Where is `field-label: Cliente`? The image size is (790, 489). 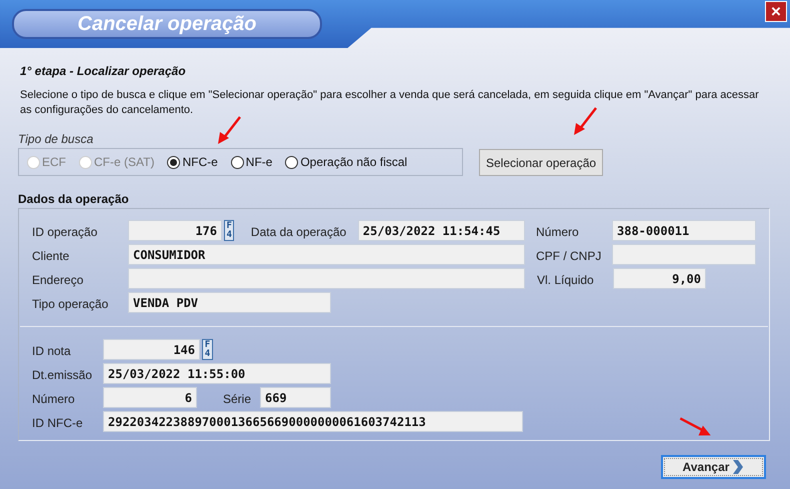 field-label: Cliente is located at coordinates (51, 256).